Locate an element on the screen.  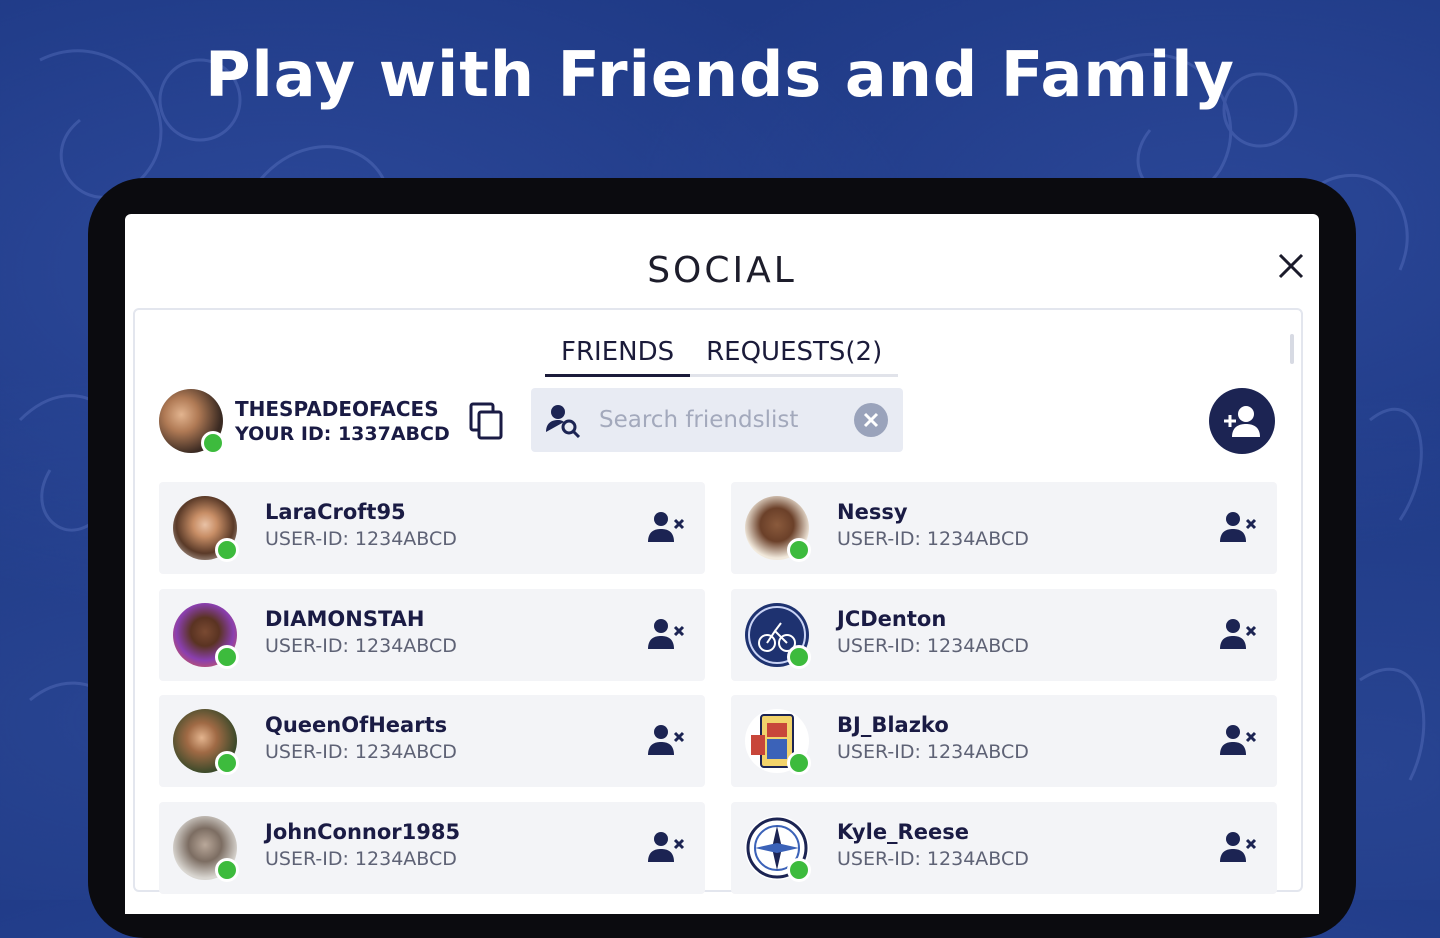
friend-name: Kyle_Reese is located at coordinates (903, 832).